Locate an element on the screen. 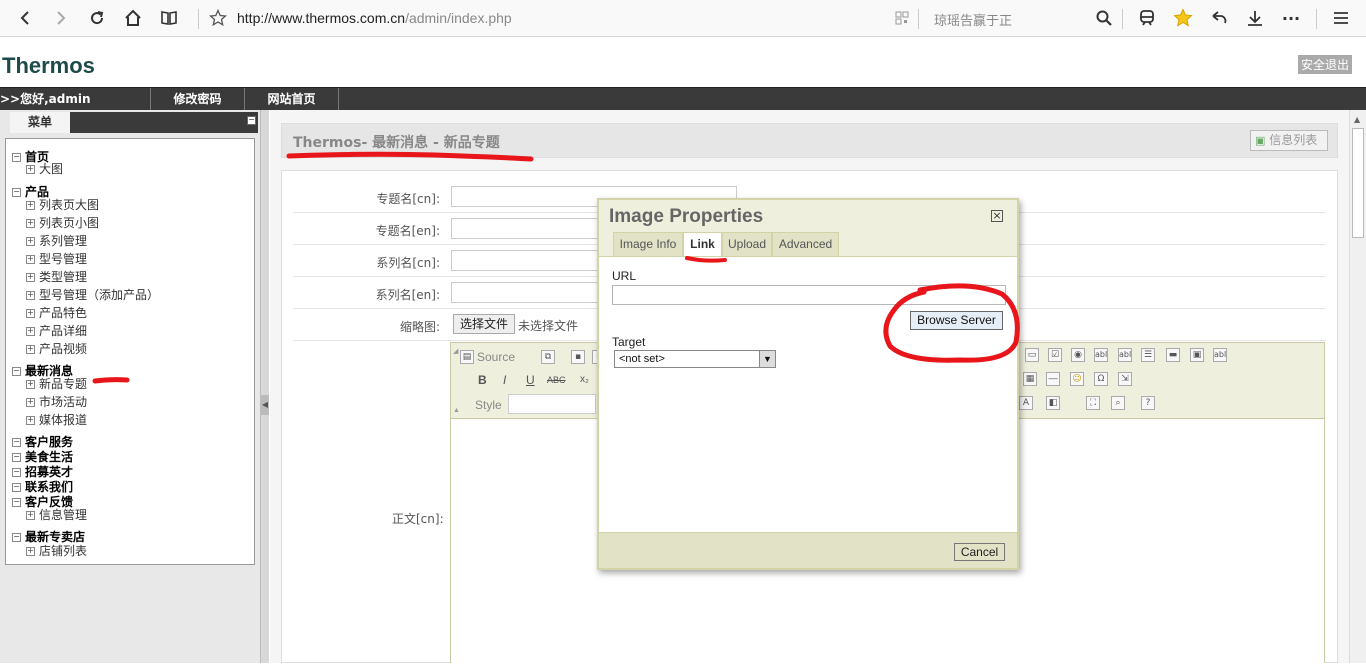 Image resolution: width=1366 pixels, height=664 pixels. tab-advanced: Advanced is located at coordinates (805, 244).